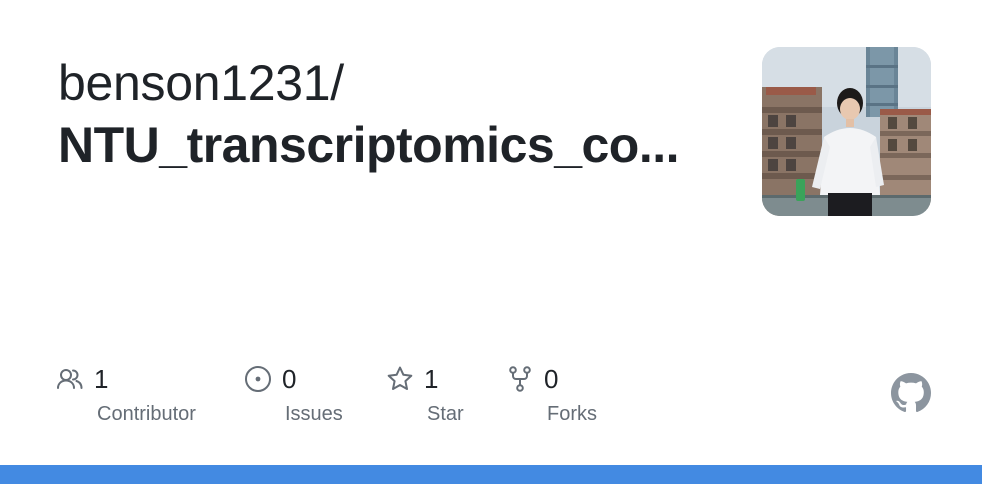  I want to click on owner-avatar, so click(846, 131).